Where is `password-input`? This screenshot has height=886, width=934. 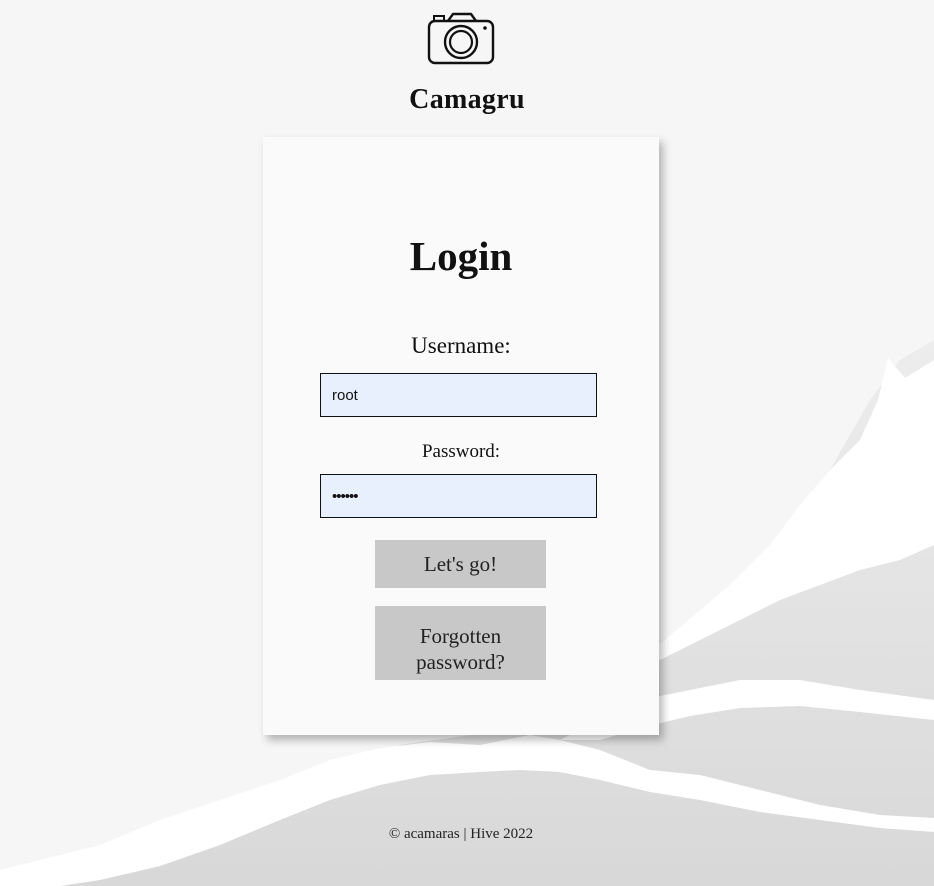 password-input is located at coordinates (458, 496).